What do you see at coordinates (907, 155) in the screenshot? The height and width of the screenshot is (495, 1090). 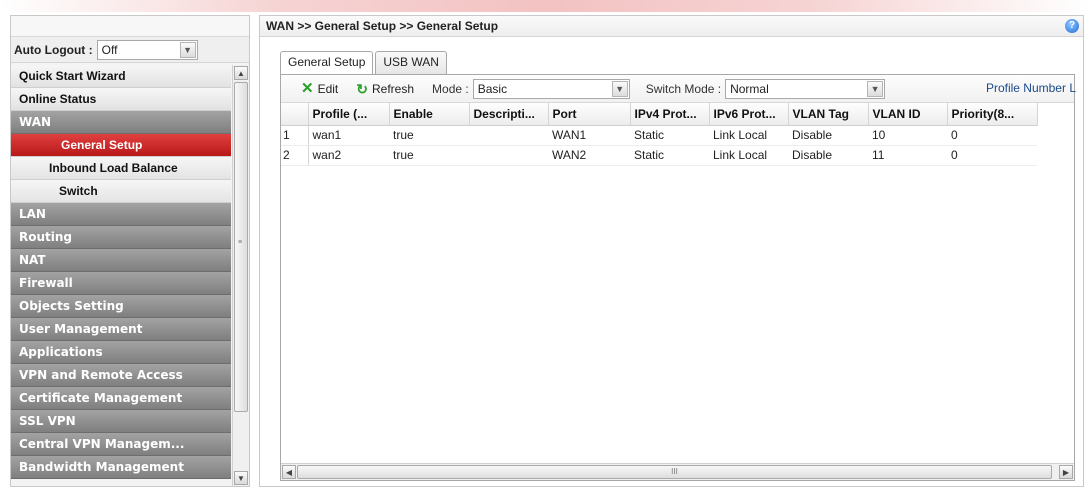 I see `table-cell: 11` at bounding box center [907, 155].